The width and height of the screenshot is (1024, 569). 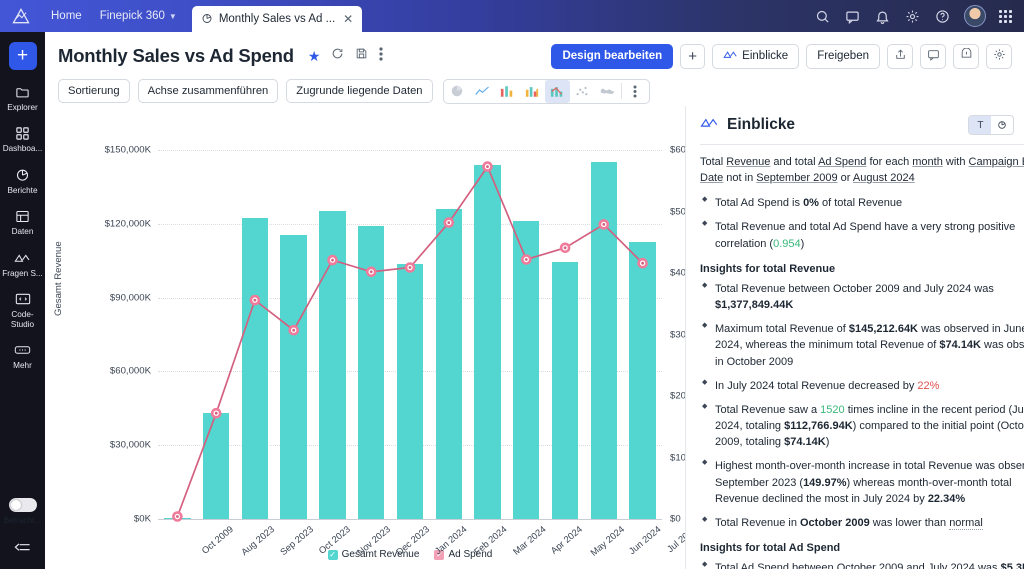 What do you see at coordinates (507, 91) in the screenshot?
I see `bar-chart-icon` at bounding box center [507, 91].